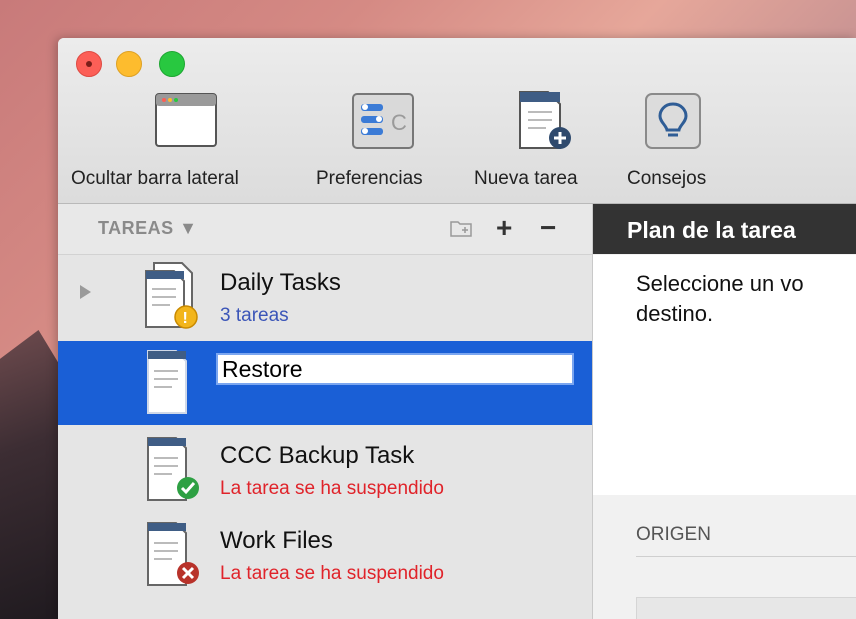  What do you see at coordinates (720, 298) in the screenshot?
I see `select-destination-message: Seleccione un vo destino.` at bounding box center [720, 298].